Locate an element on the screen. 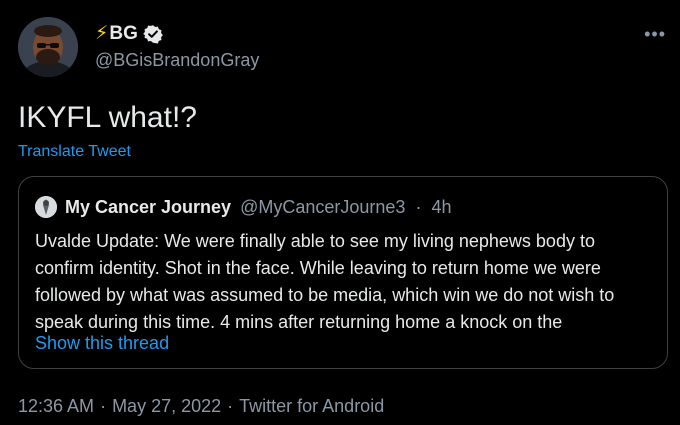  tweet-text: IKYFL what!? is located at coordinates (107, 117).